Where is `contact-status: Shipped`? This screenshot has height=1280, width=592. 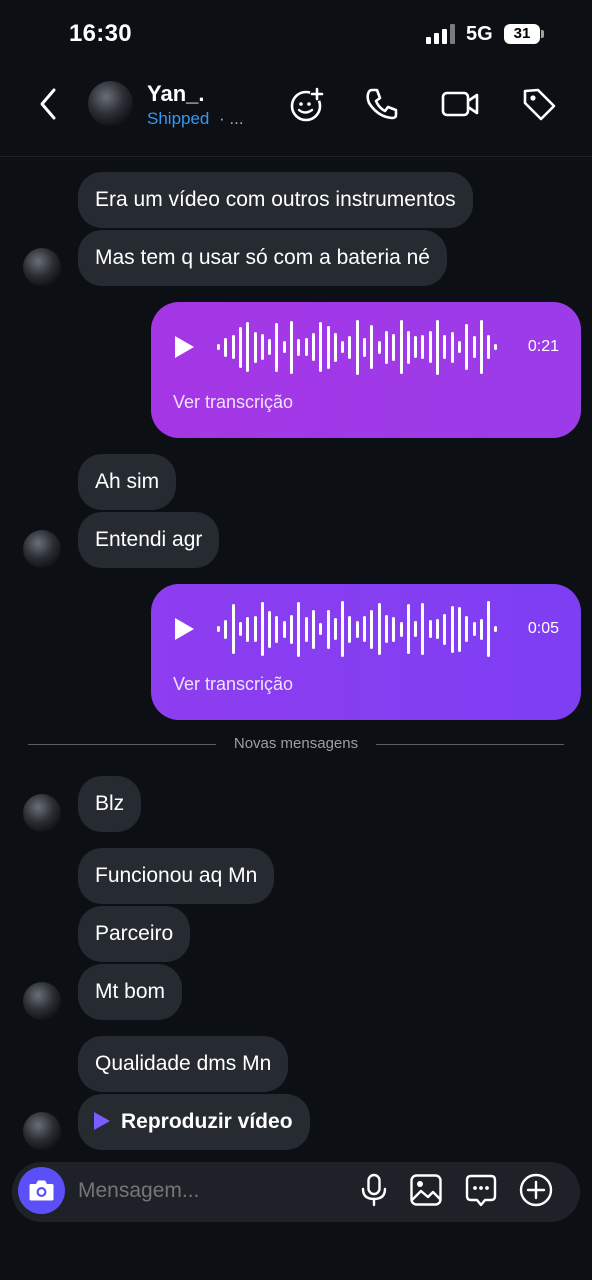 contact-status: Shipped is located at coordinates (178, 118).